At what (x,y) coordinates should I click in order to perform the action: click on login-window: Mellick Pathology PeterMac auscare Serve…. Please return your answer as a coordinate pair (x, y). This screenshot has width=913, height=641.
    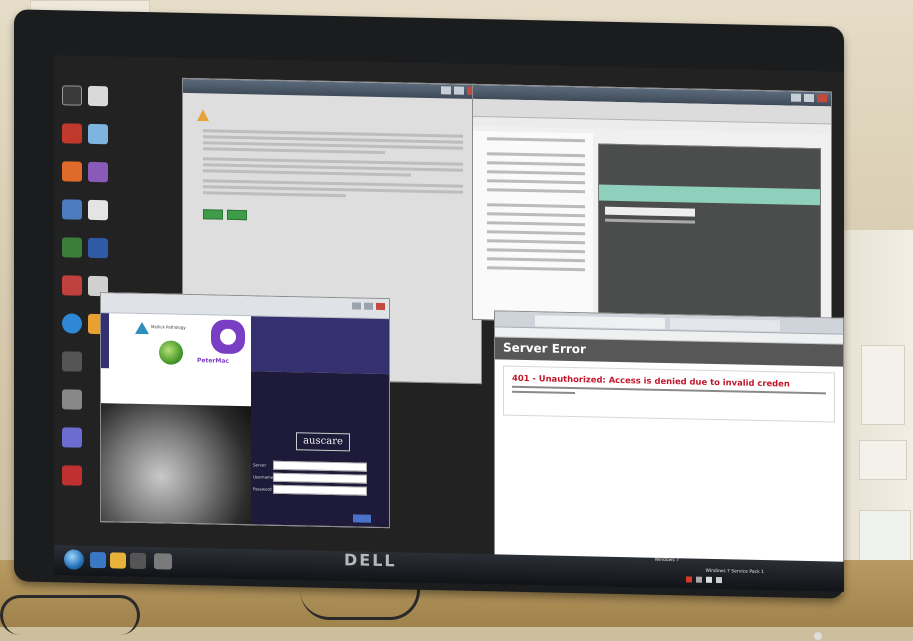
    Looking at the image, I should click on (245, 410).